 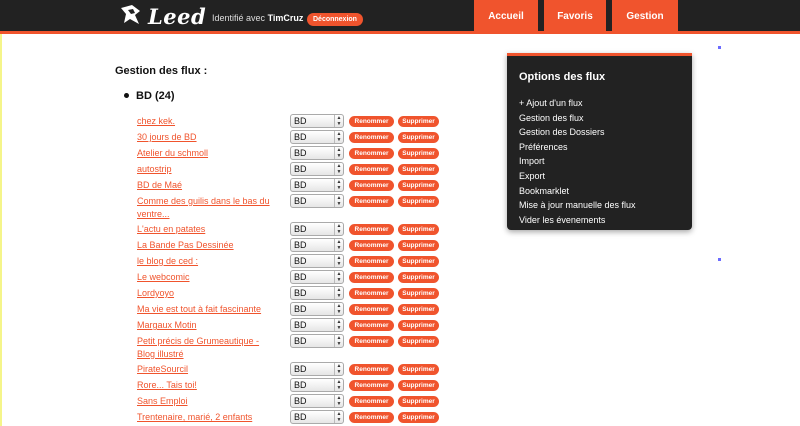 What do you see at coordinates (177, 16) in the screenshot?
I see `app-logo-text: Leed` at bounding box center [177, 16].